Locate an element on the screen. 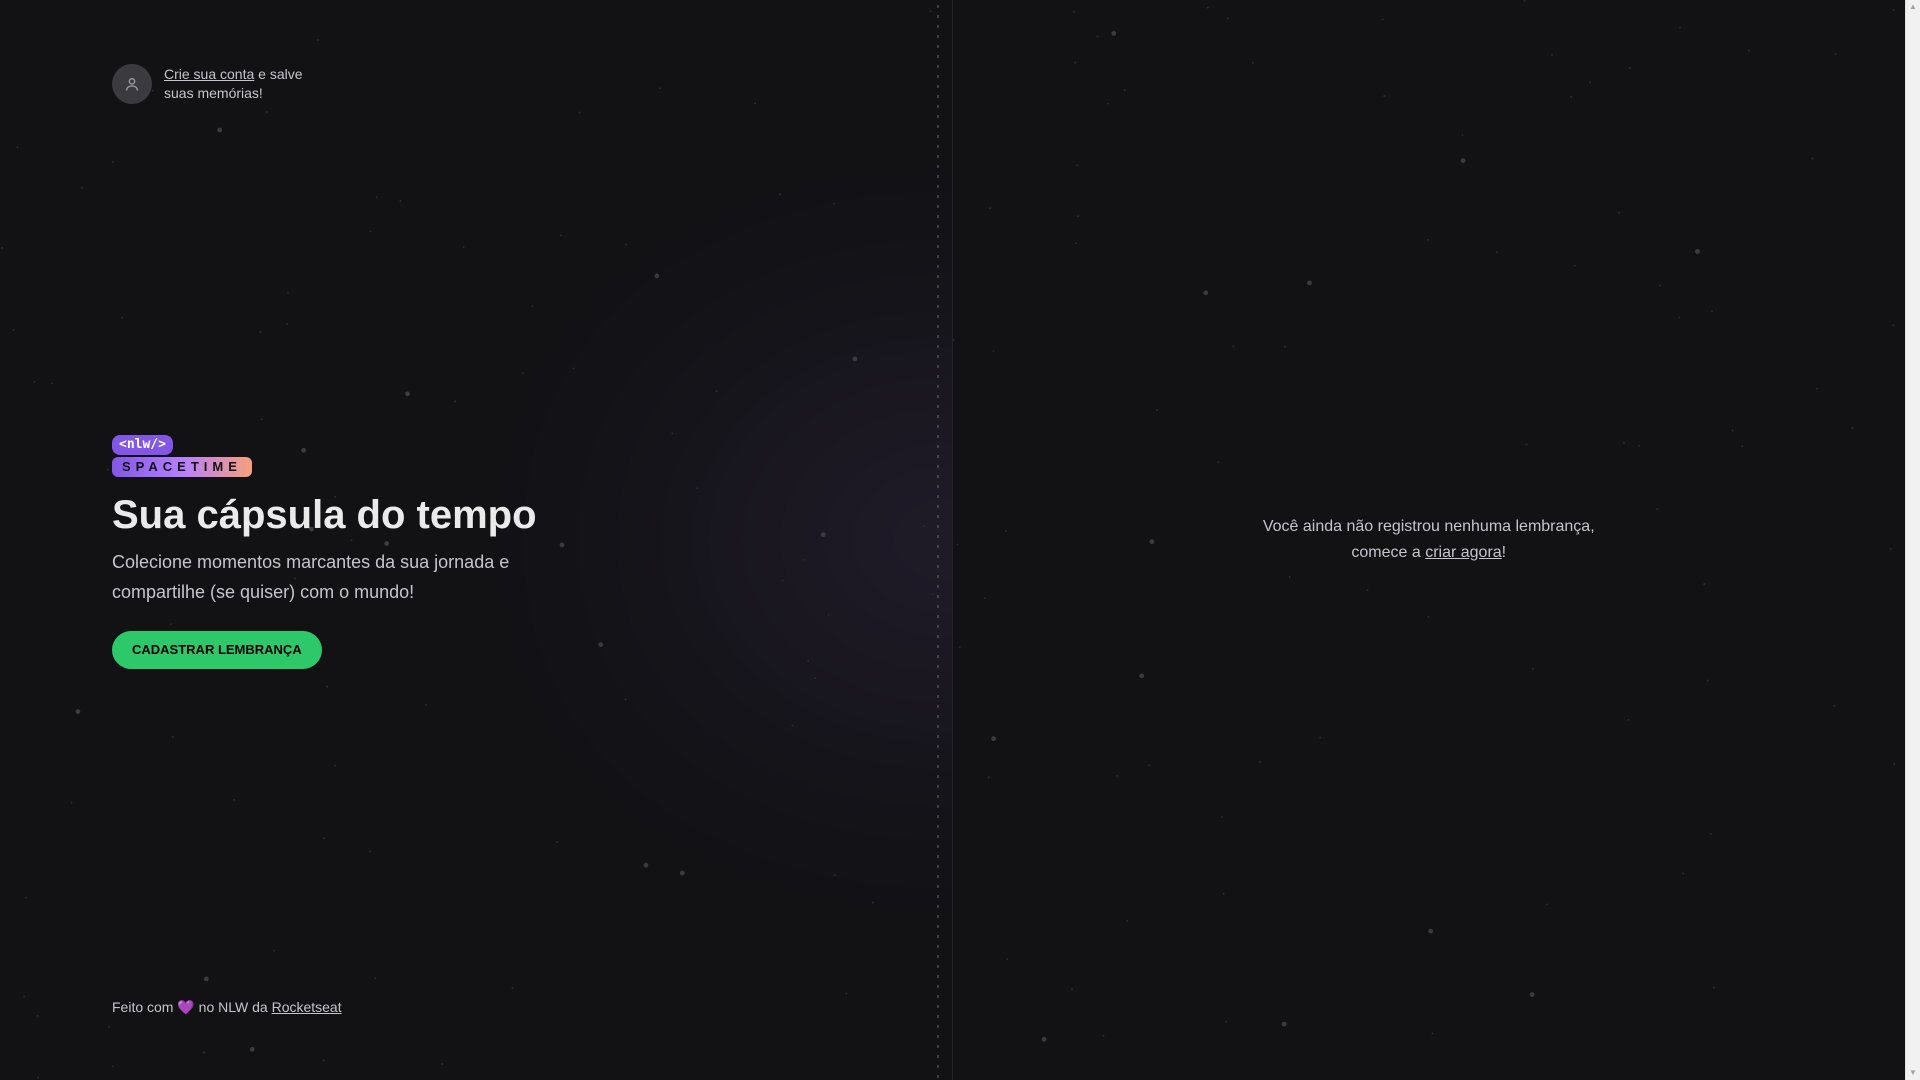 The height and width of the screenshot is (1080, 1920). empty-state-suffix: ! is located at coordinates (1504, 552).